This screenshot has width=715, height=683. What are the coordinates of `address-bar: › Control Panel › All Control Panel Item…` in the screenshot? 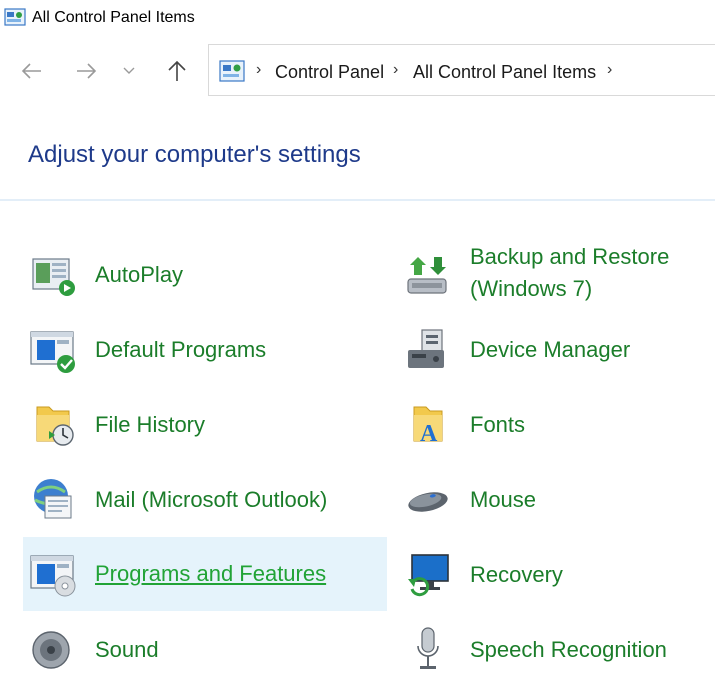 It's located at (461, 70).